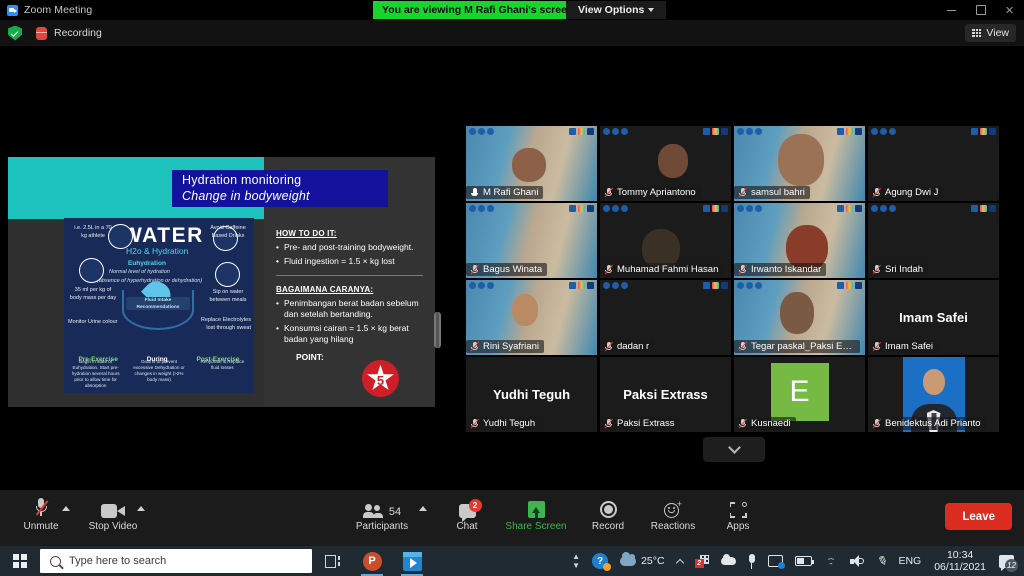 Image resolution: width=1024 pixels, height=576 pixels. What do you see at coordinates (927, 423) in the screenshot?
I see `participant-name-bar: Benidektus Adi Prianto` at bounding box center [927, 423].